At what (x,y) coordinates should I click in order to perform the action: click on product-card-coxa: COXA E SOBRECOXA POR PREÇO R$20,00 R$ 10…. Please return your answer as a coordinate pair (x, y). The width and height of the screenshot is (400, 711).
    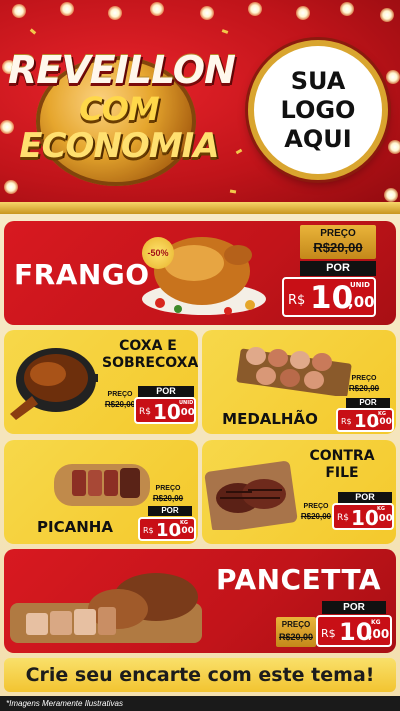
    Looking at the image, I should click on (101, 382).